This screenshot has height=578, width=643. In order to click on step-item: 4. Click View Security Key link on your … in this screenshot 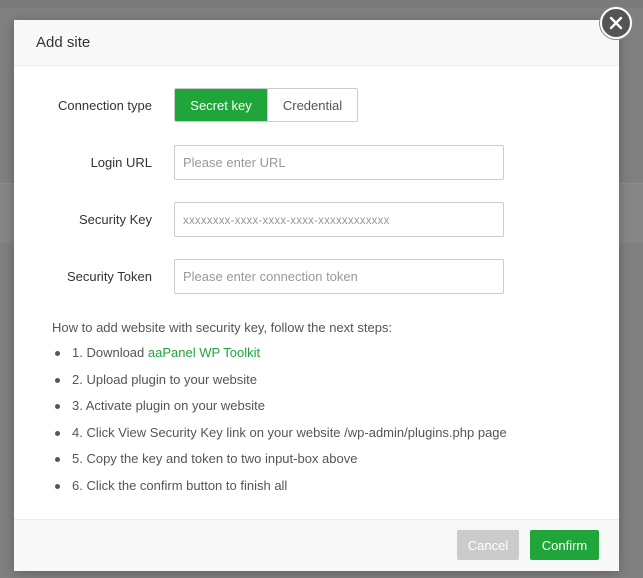, I will do `click(279, 437)`.